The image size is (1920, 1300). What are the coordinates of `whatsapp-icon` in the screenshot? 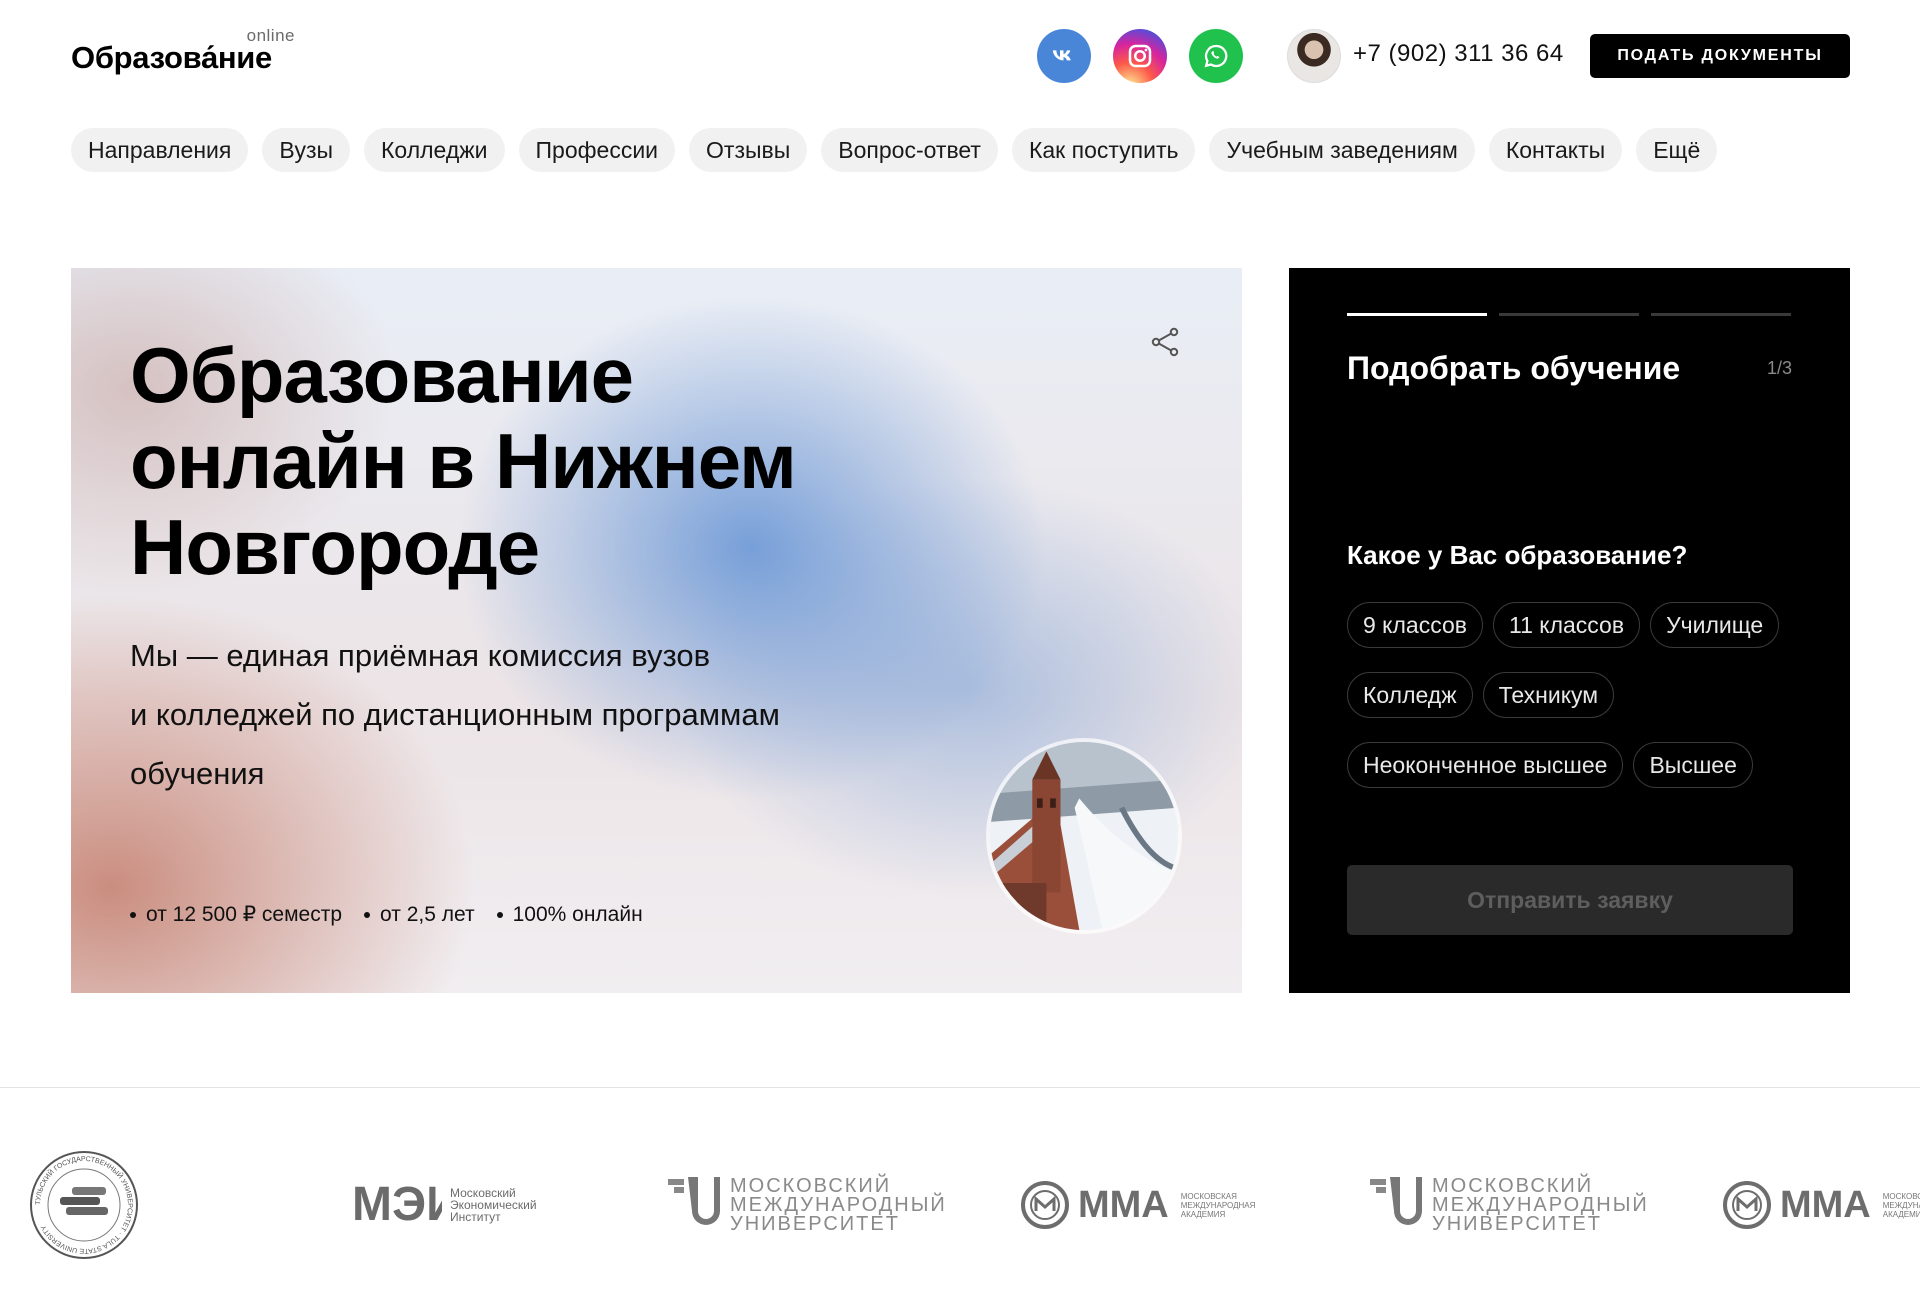 It's located at (1216, 56).